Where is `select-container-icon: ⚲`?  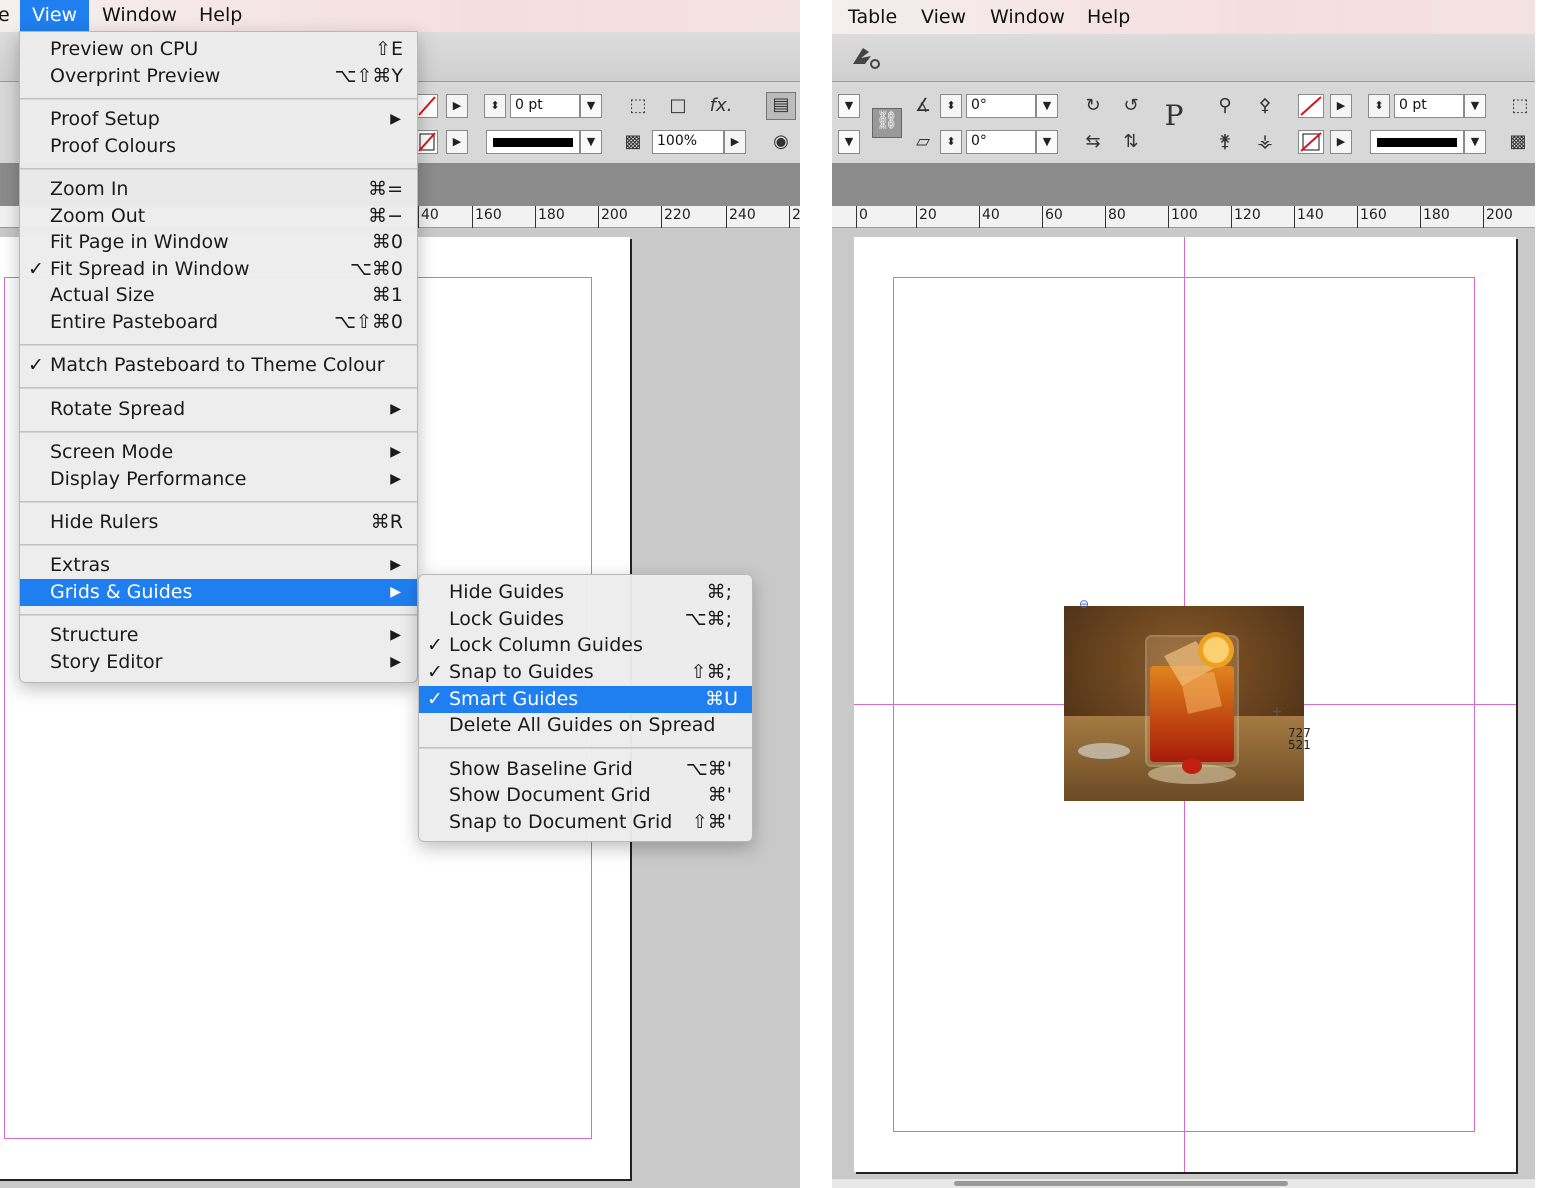 select-container-icon: ⚲ is located at coordinates (1225, 106).